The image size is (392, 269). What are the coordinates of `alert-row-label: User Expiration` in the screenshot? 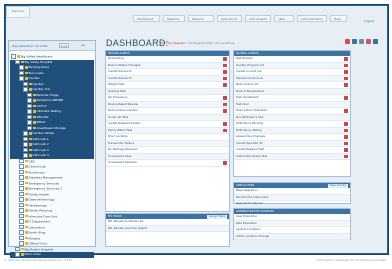 It's located at (247, 216).